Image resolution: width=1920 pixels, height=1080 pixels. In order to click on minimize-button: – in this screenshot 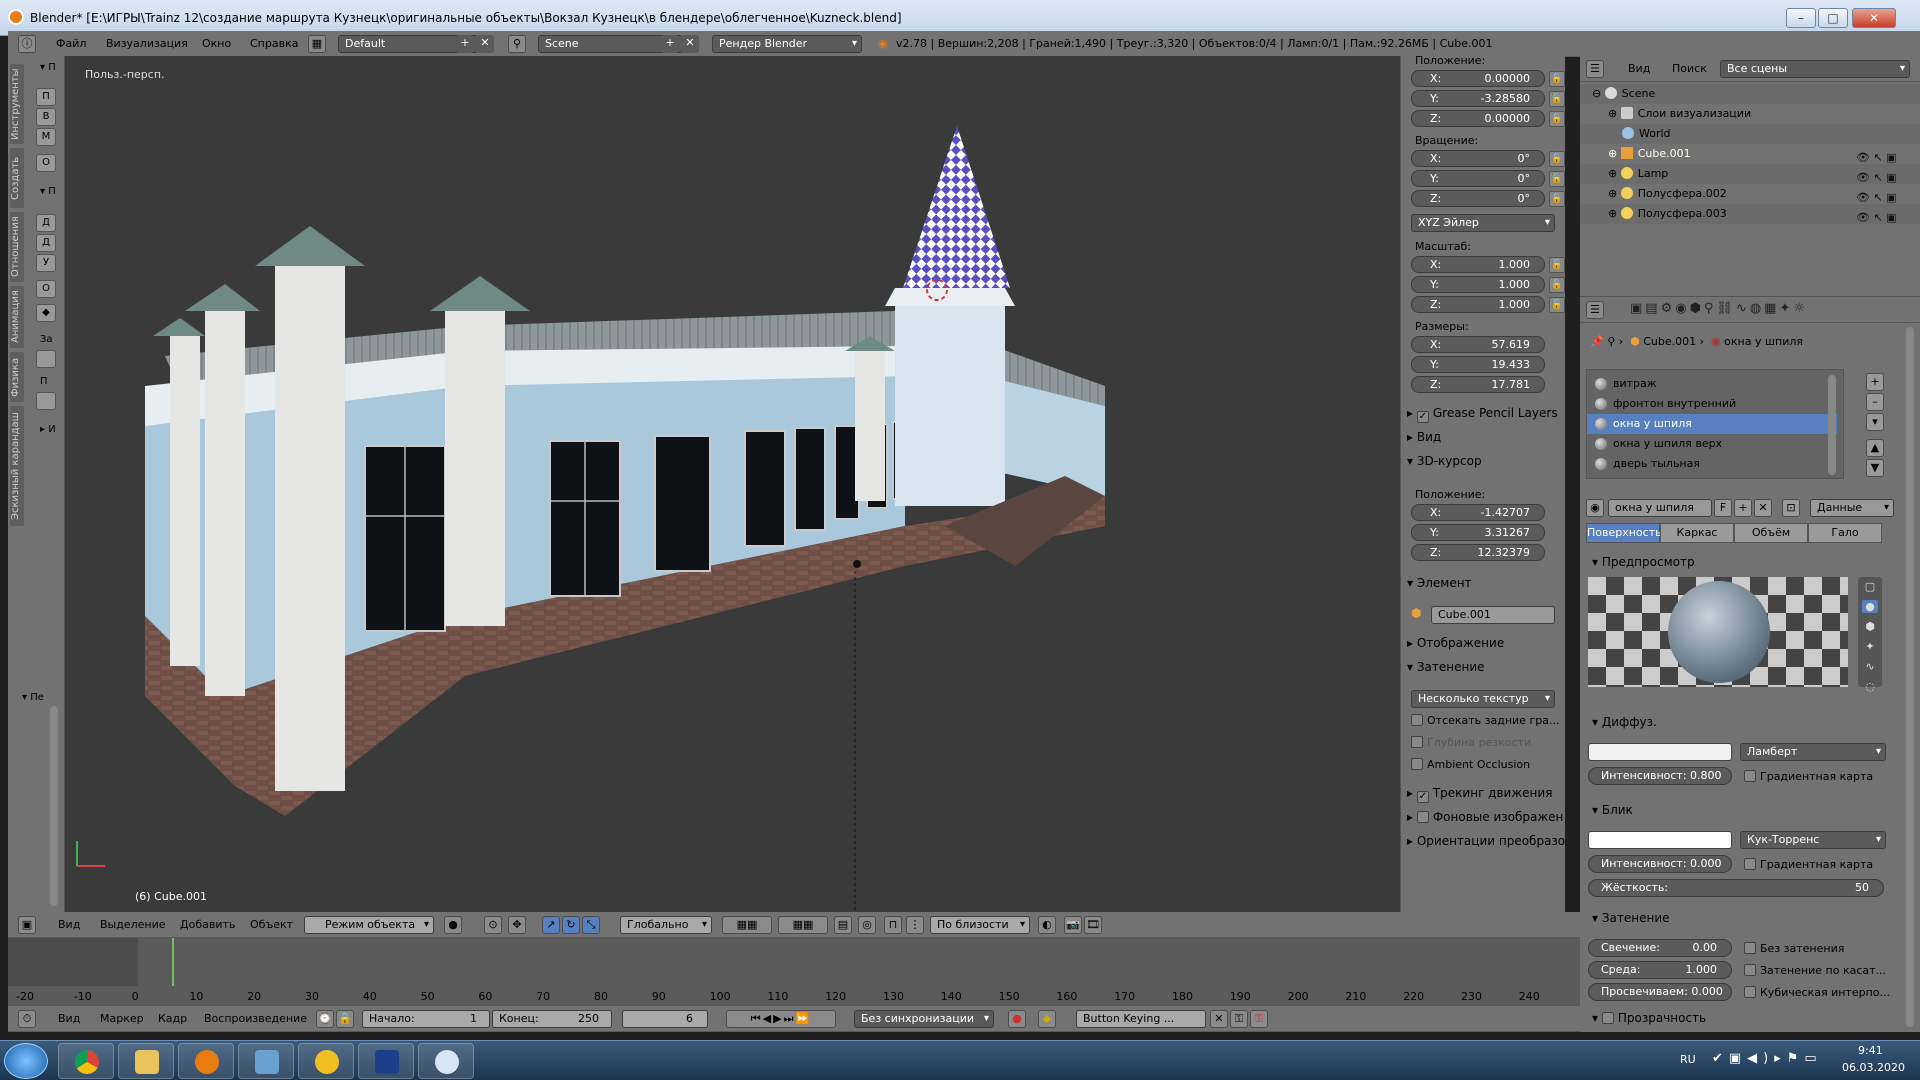, I will do `click(1801, 18)`.